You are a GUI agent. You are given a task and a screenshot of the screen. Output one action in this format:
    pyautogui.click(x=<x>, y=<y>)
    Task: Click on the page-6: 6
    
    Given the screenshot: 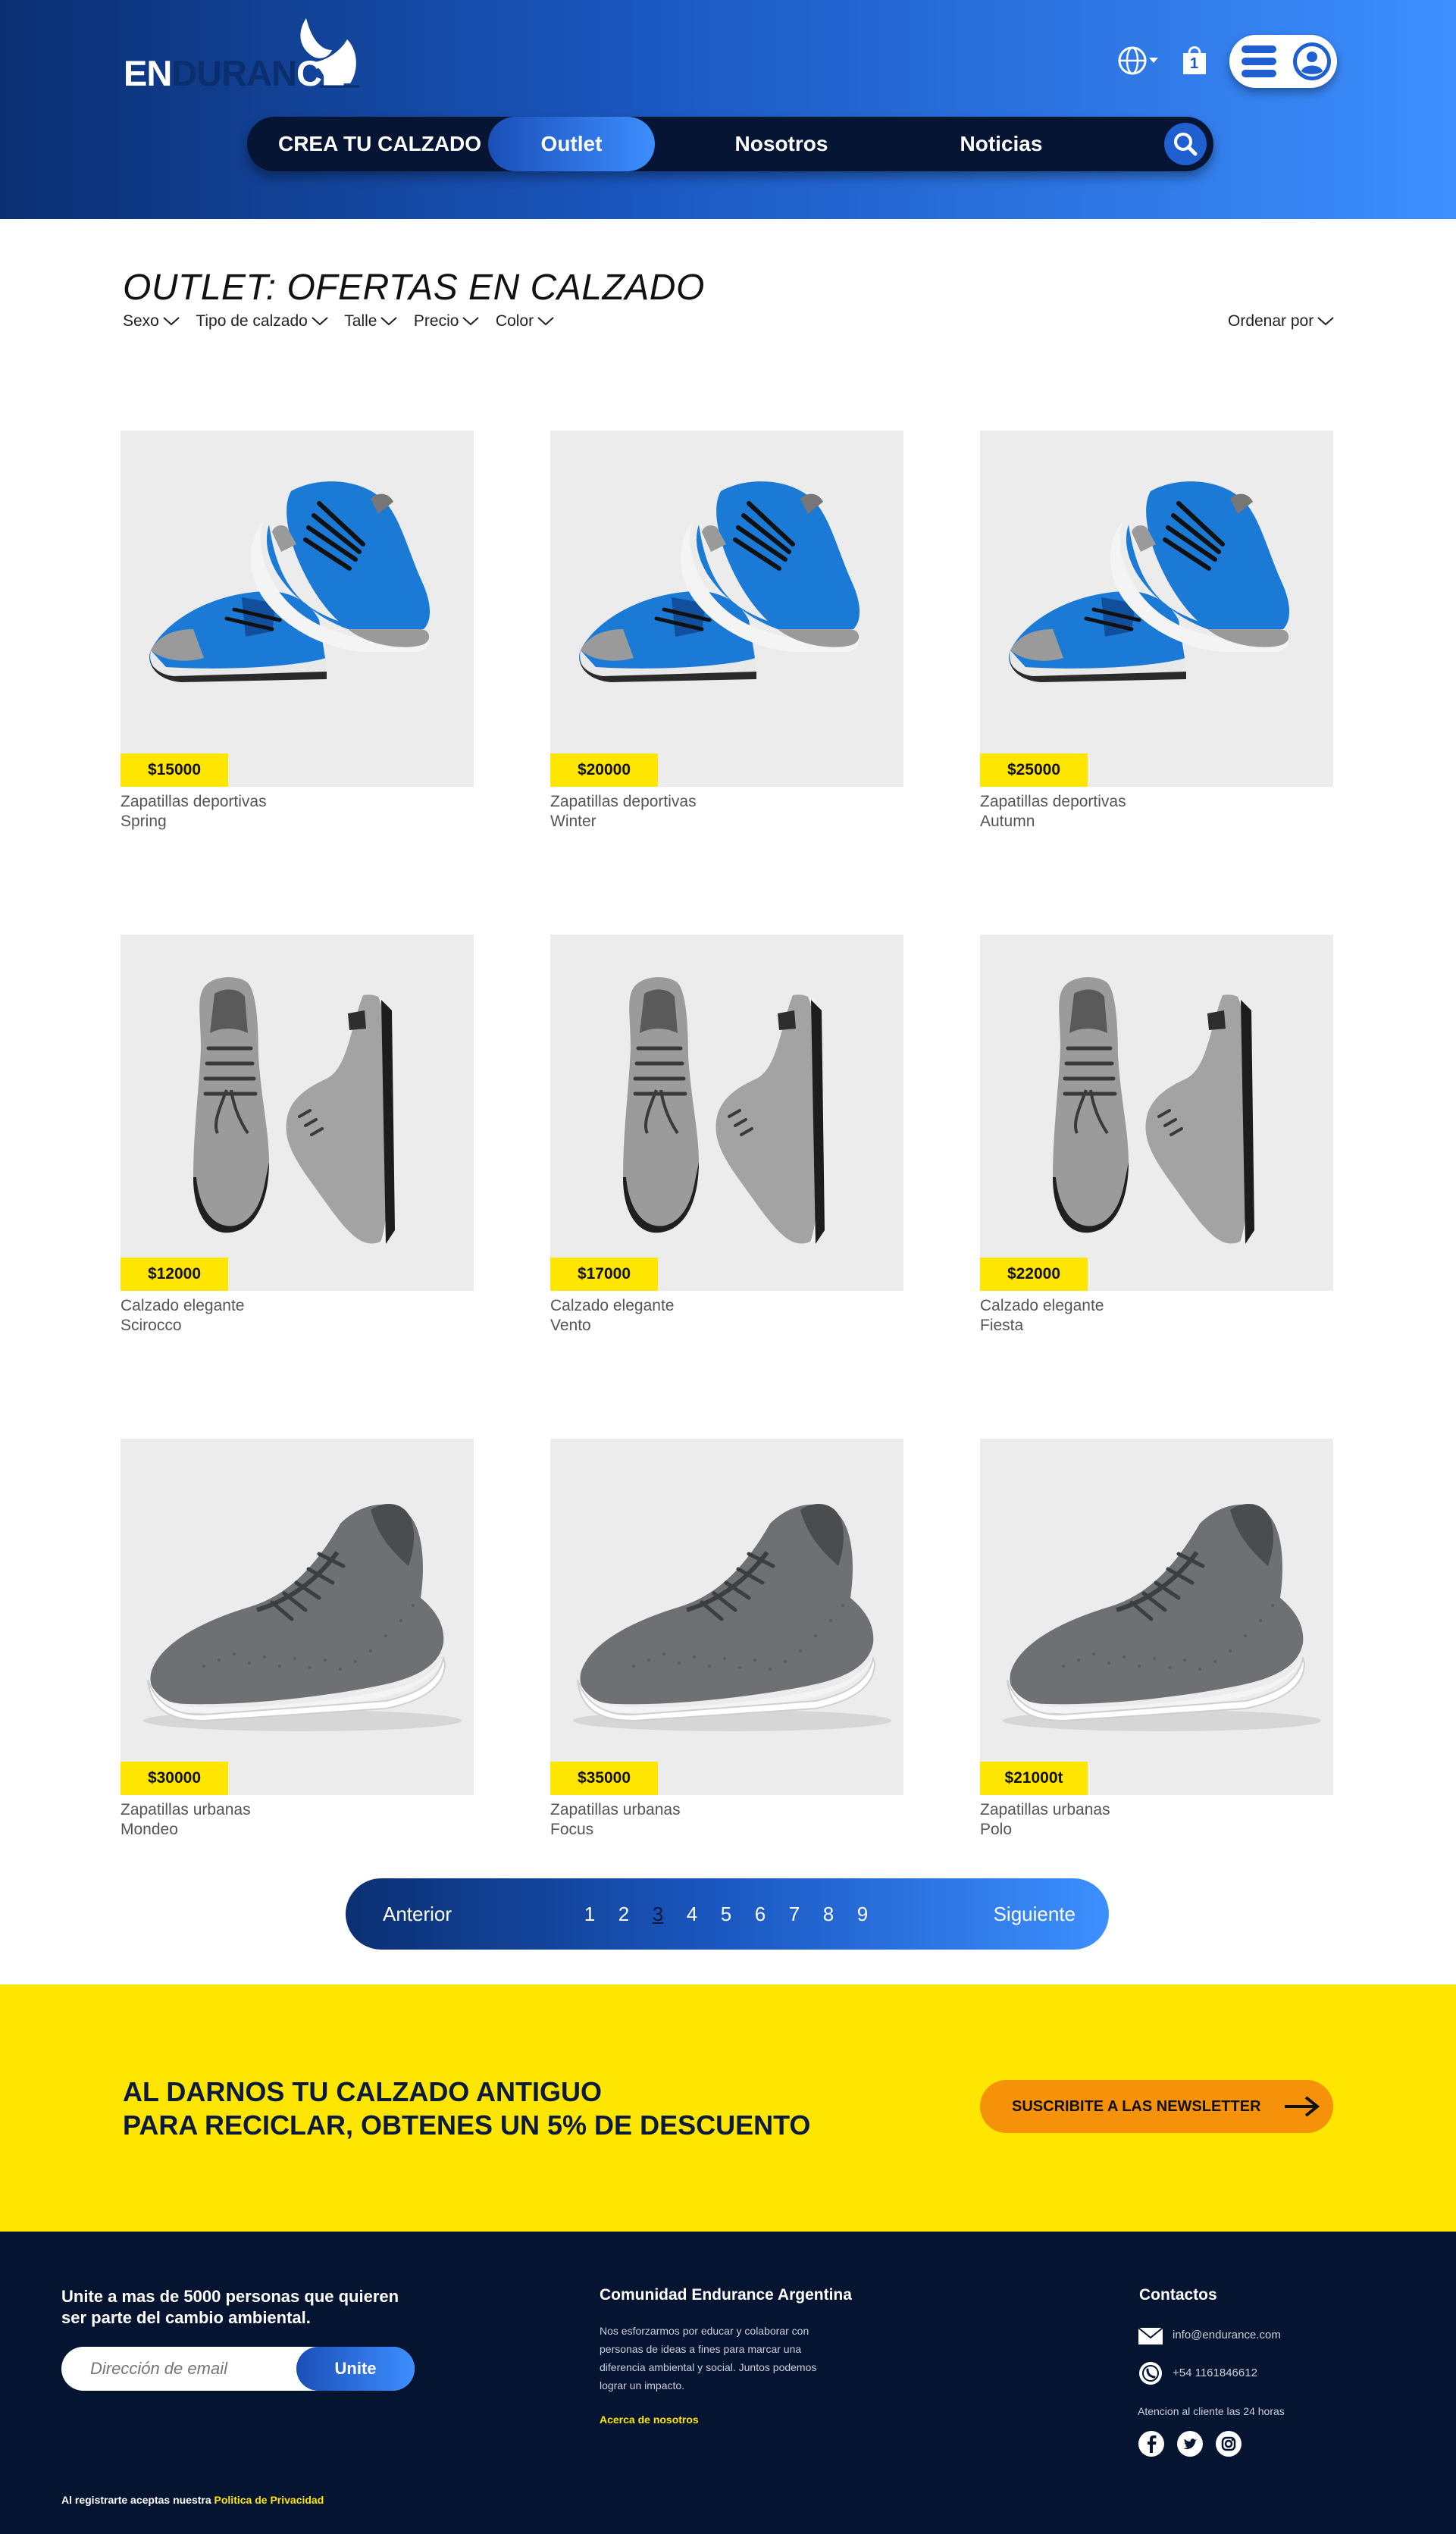 What is the action you would take?
    pyautogui.click(x=760, y=1914)
    